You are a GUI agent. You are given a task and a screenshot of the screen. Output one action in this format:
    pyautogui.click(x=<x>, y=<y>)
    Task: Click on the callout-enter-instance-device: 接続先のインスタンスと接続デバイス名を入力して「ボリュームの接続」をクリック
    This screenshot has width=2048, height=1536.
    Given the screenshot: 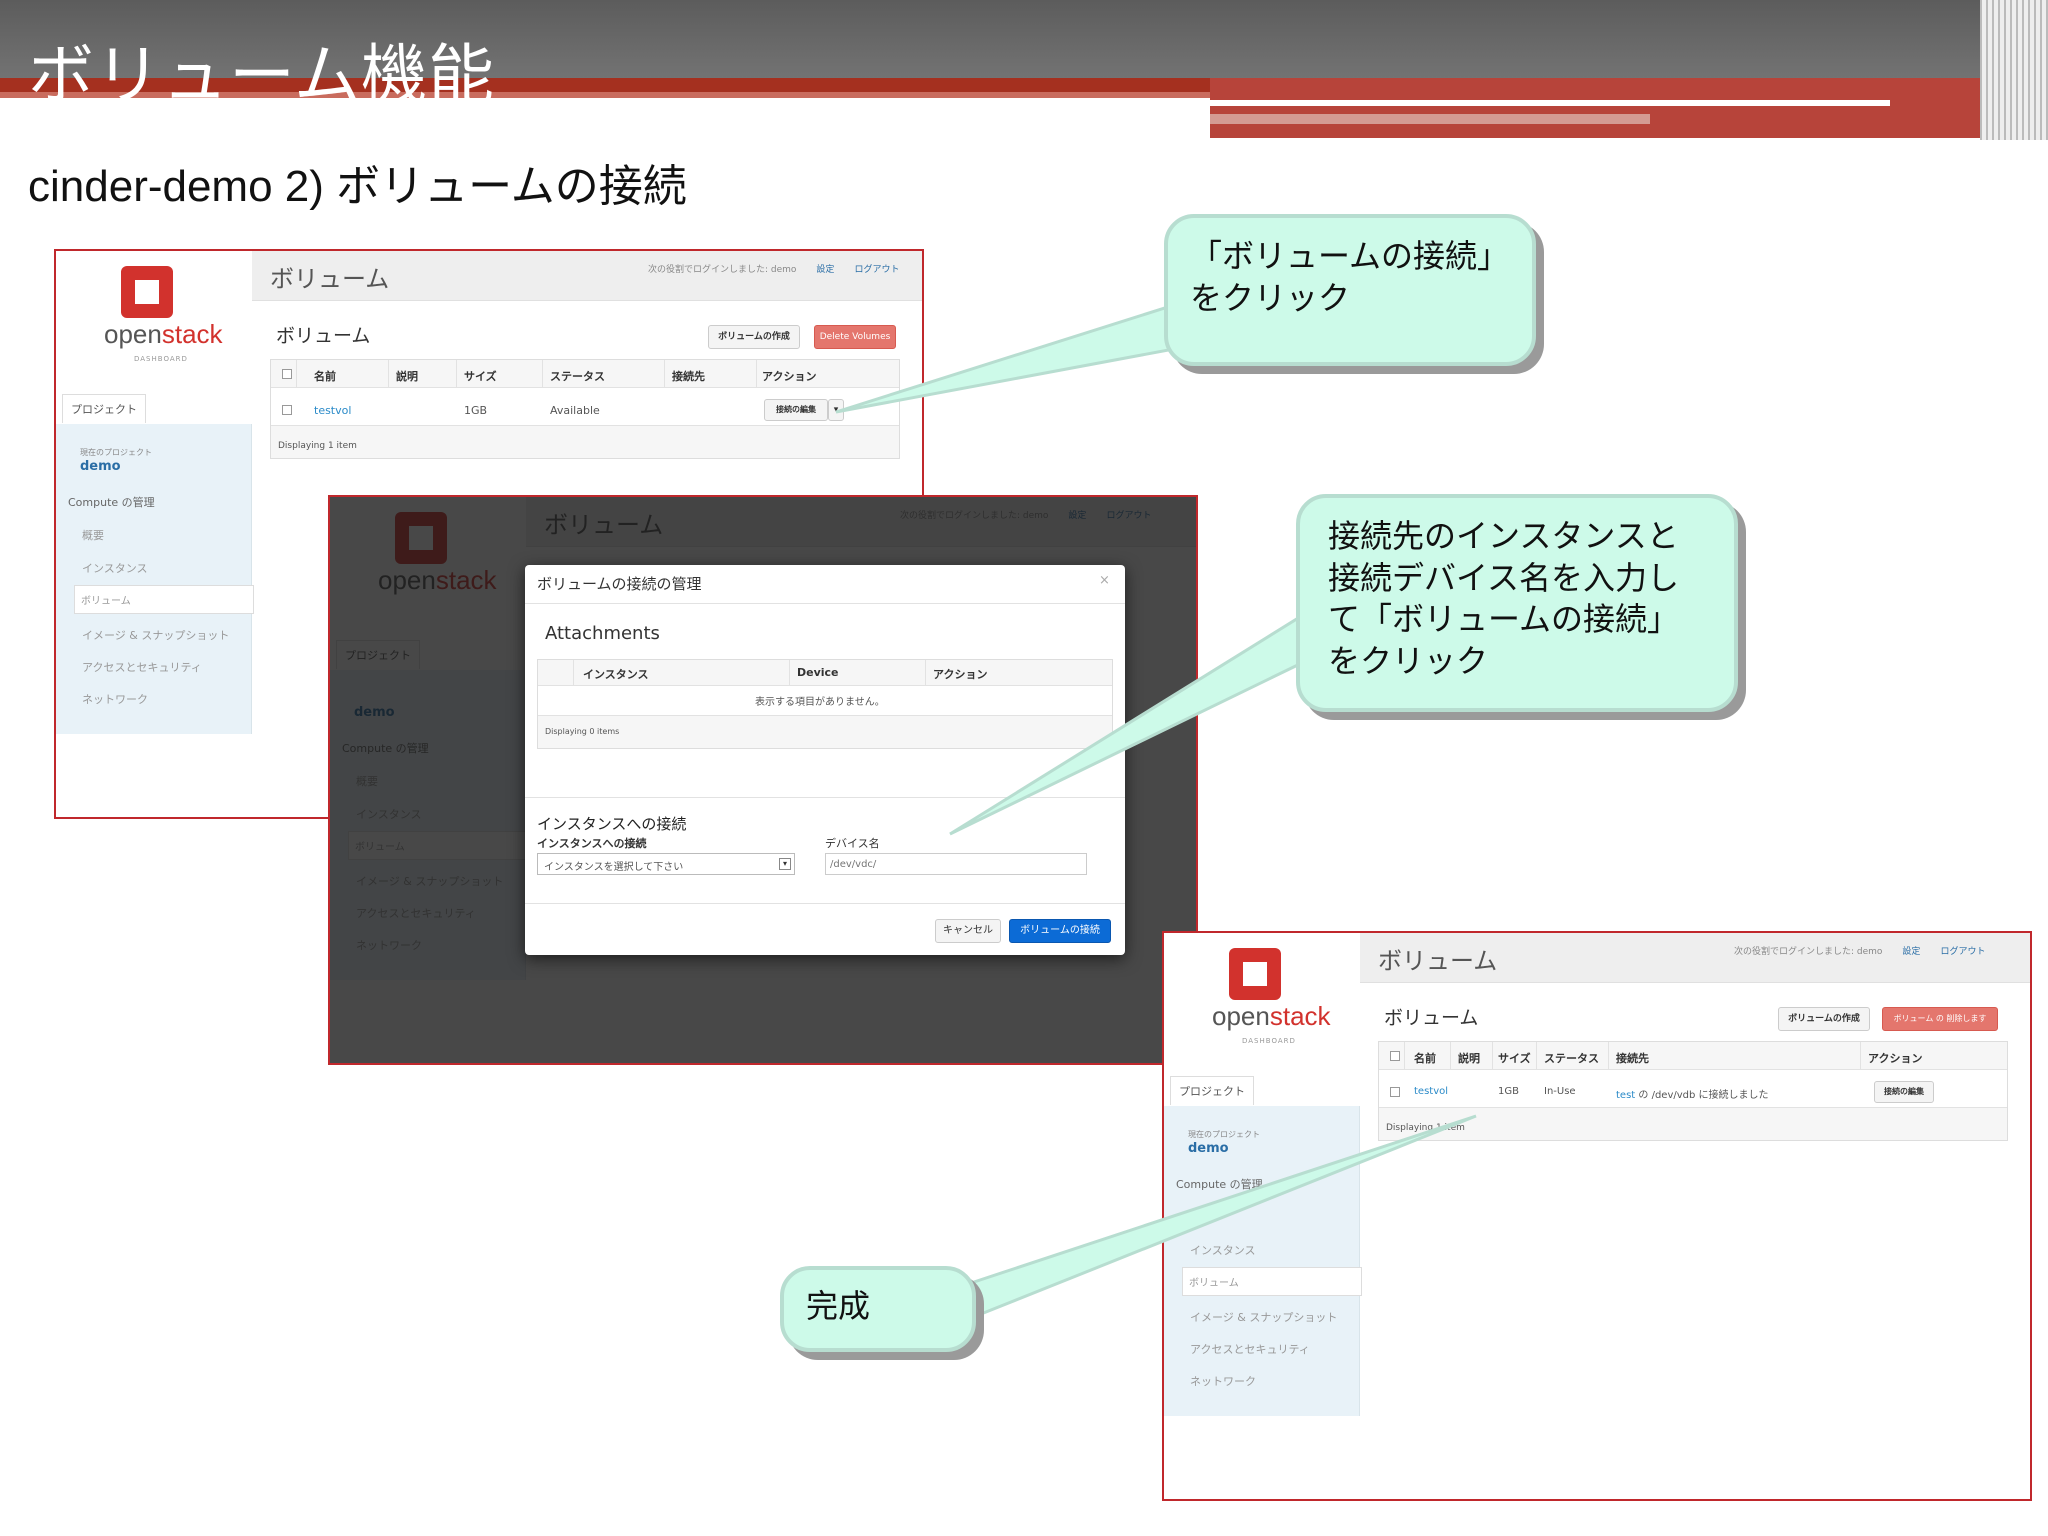 What is the action you would take?
    pyautogui.click(x=1517, y=603)
    